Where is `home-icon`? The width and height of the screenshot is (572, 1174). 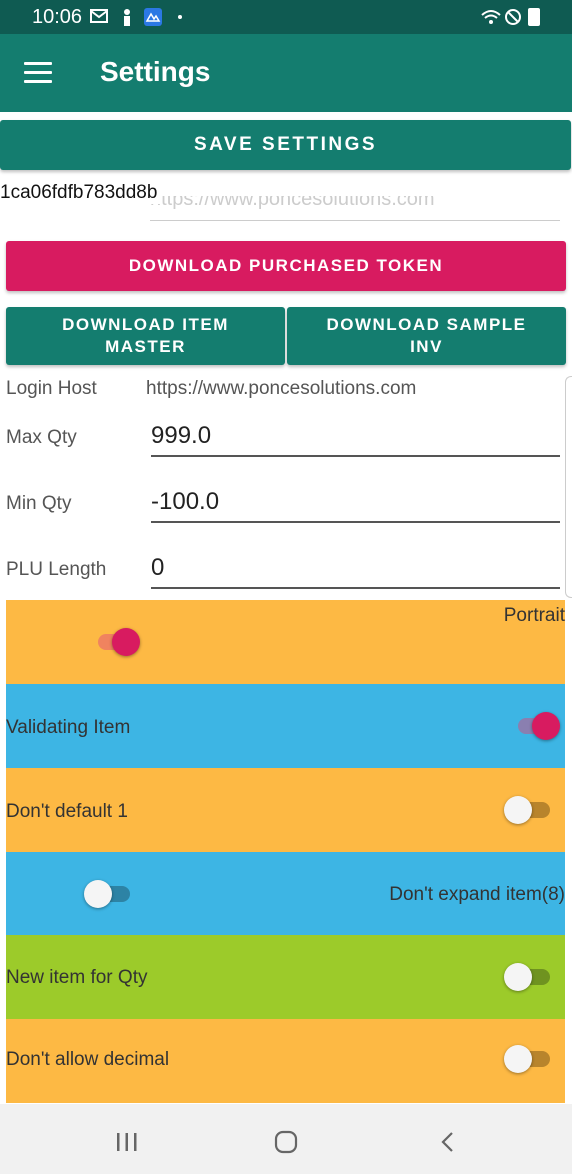
home-icon is located at coordinates (286, 1142).